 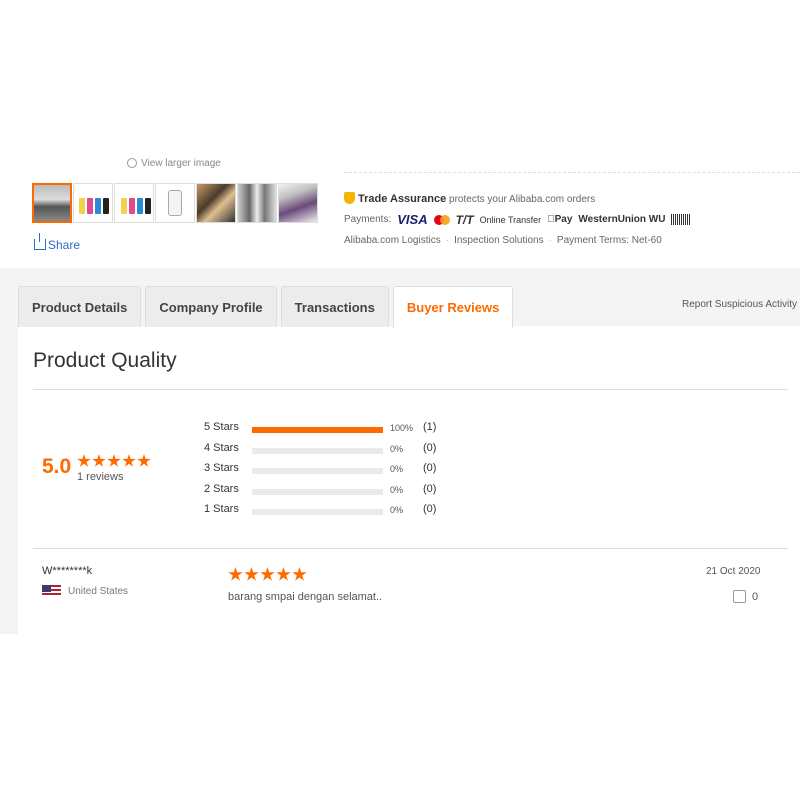 What do you see at coordinates (80, 306) in the screenshot?
I see `tab-product-details: Product Details` at bounding box center [80, 306].